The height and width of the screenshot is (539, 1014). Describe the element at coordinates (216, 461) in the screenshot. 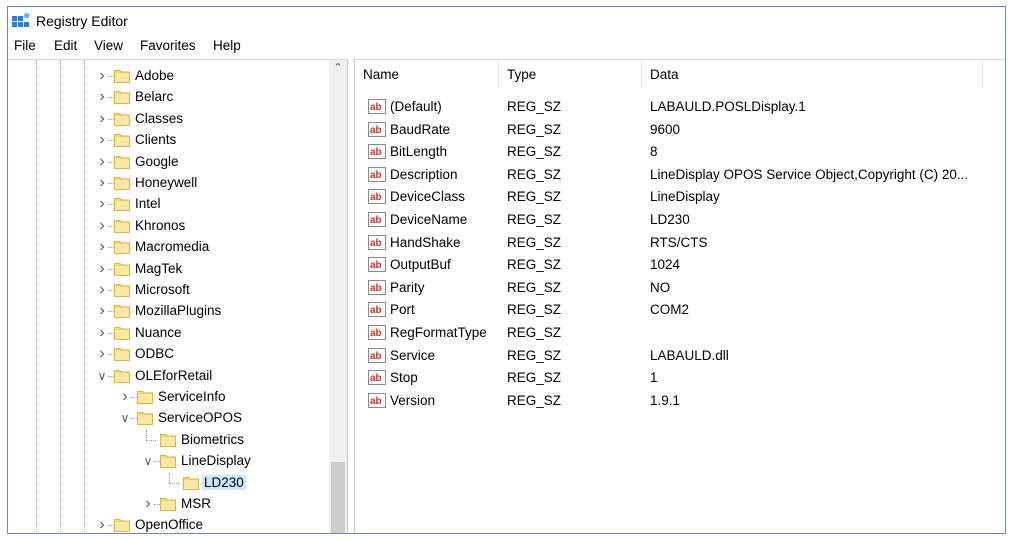

I see `tree-item-label: LineDisplay` at that location.